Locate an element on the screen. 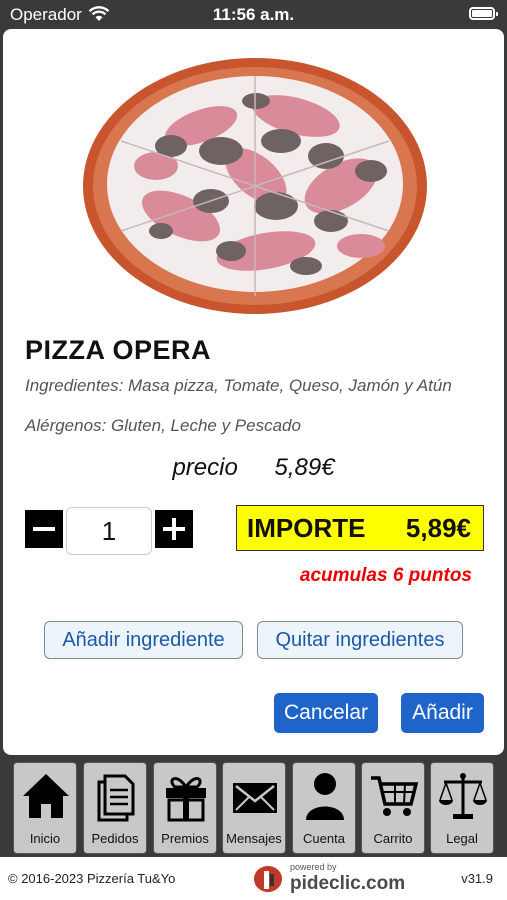 This screenshot has width=507, height=900. increase-quantity-button is located at coordinates (174, 529).